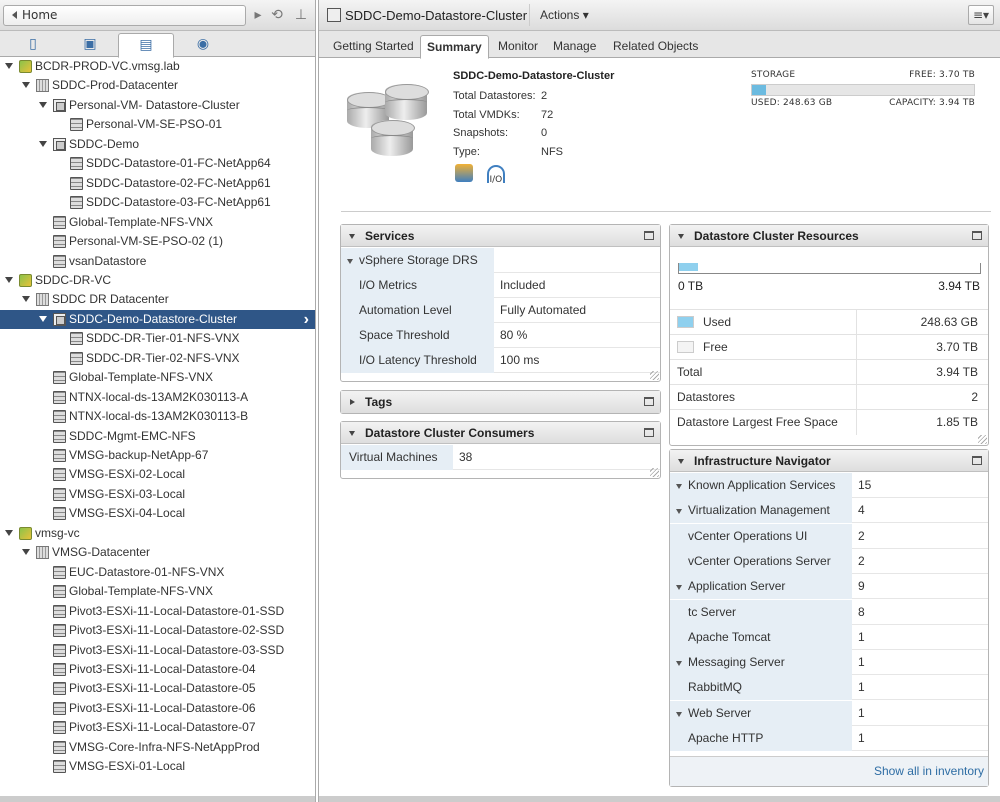  Describe the element at coordinates (157, 766) in the screenshot. I see `tree-node: VMSG-ESXi-01-Local` at that location.